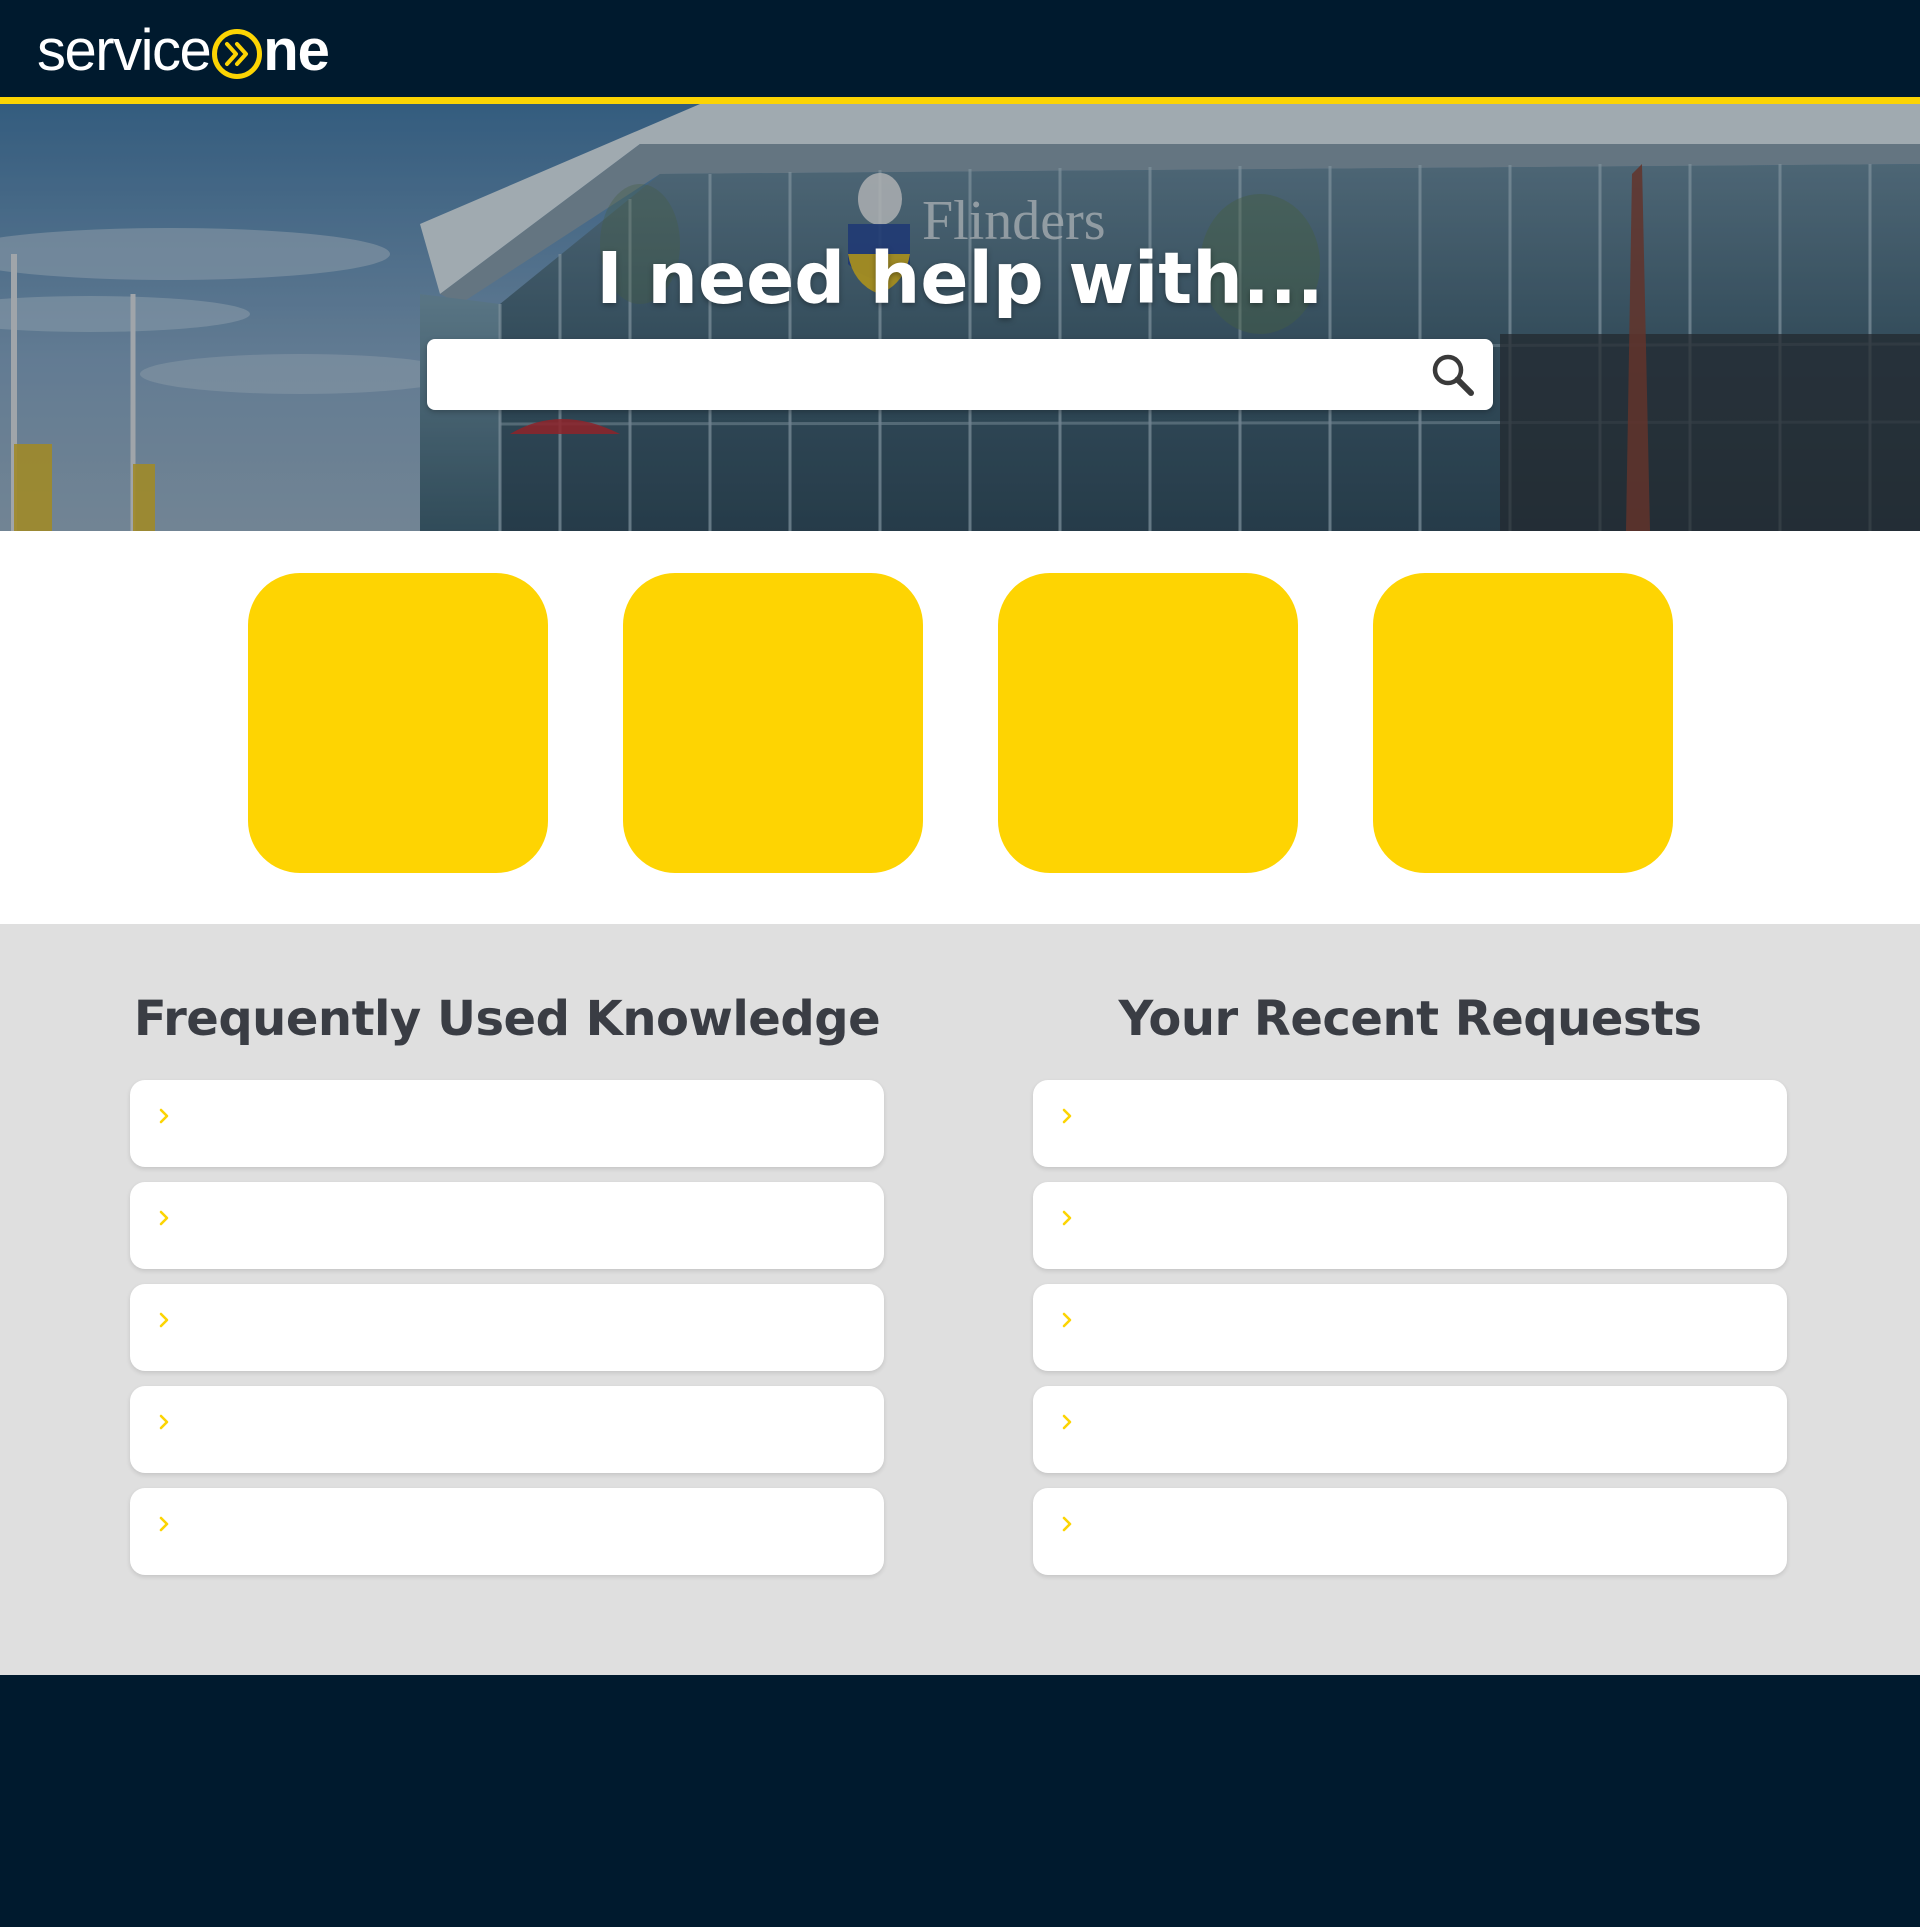  What do you see at coordinates (960, 1801) in the screenshot?
I see `page-footer` at bounding box center [960, 1801].